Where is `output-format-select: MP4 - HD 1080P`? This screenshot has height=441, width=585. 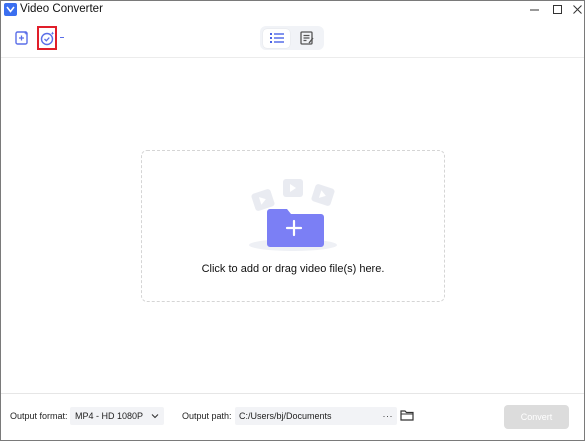 output-format-select: MP4 - HD 1080P is located at coordinates (117, 416).